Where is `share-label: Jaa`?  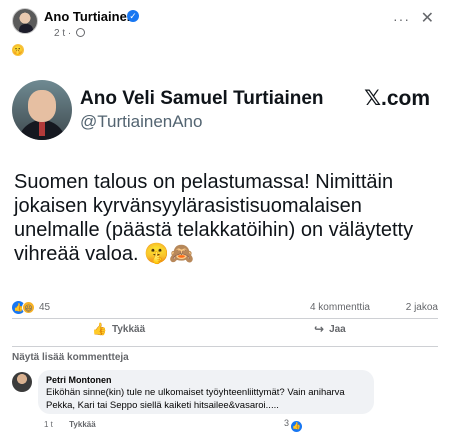 share-label: Jaa is located at coordinates (337, 329).